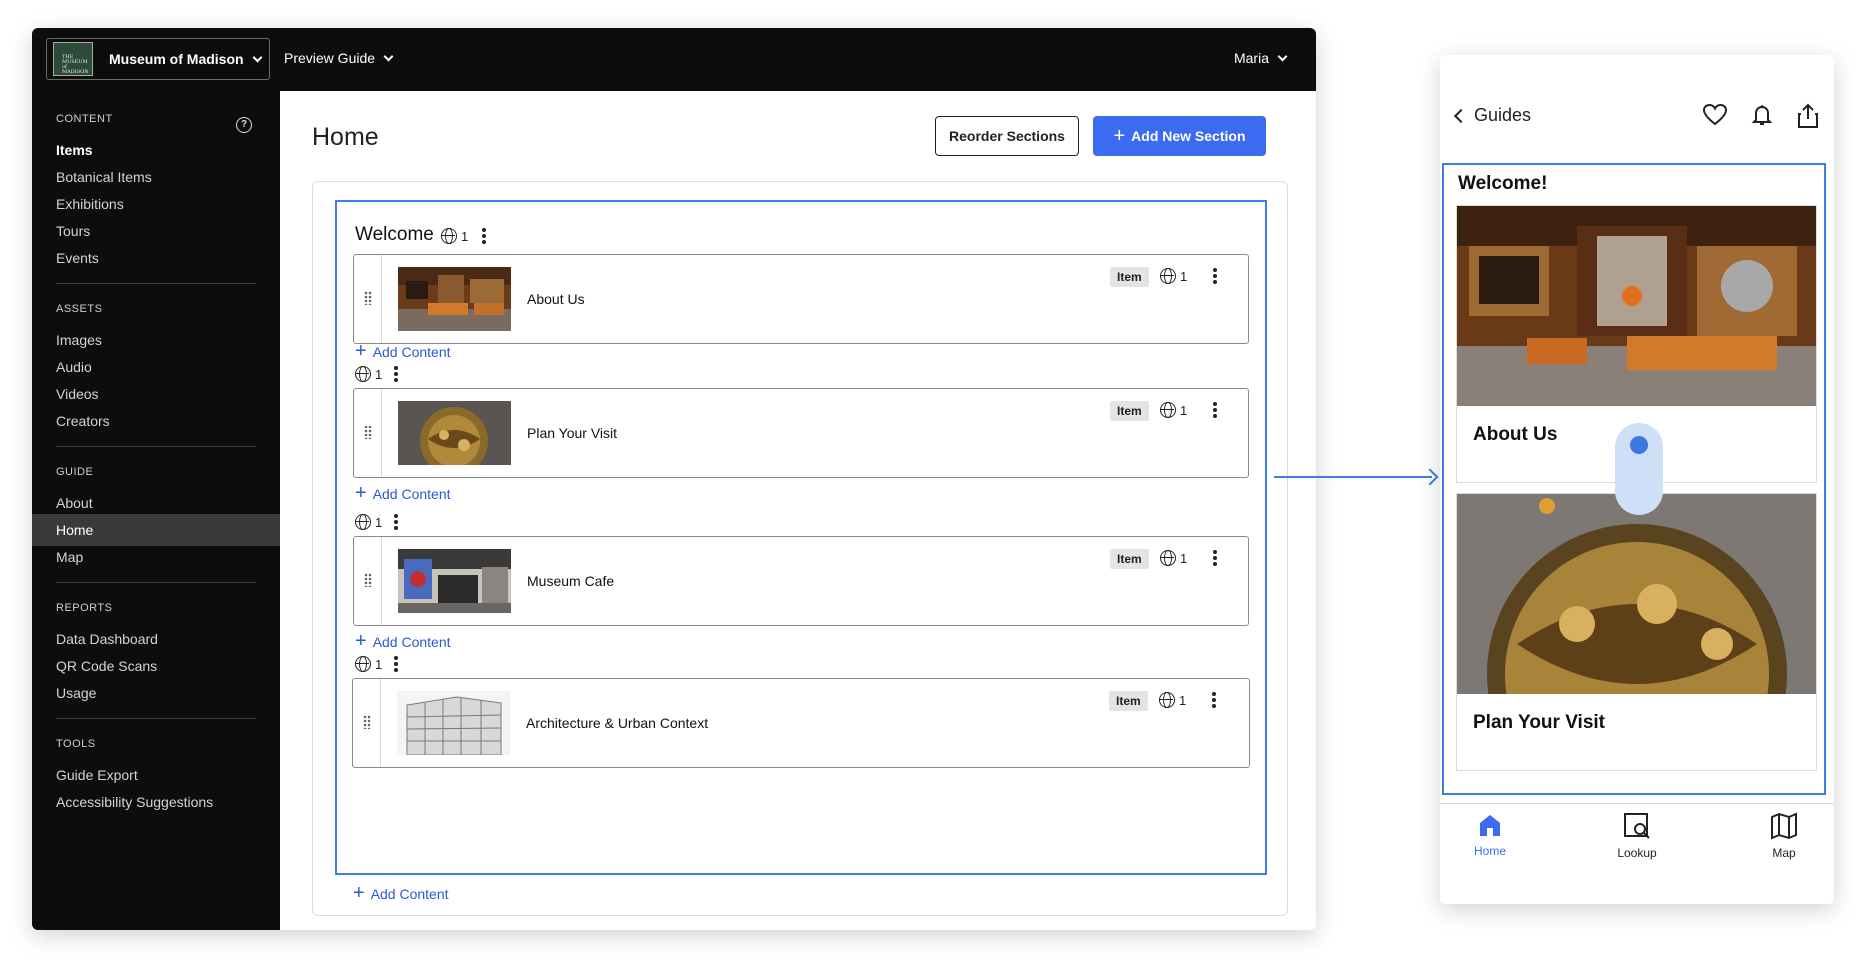  I want to click on add-new-section-button: + Add New Section, so click(1179, 136).